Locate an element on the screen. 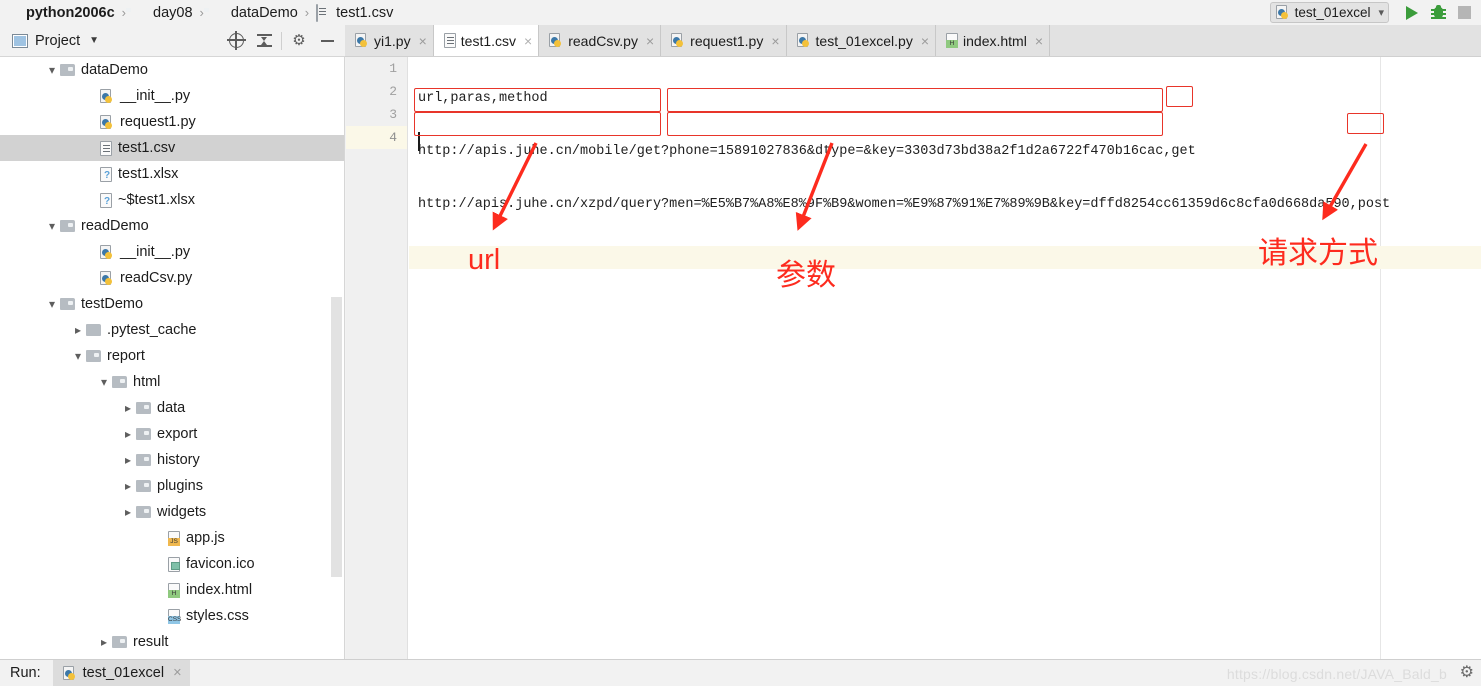  tree-node-datademo: ▾ dataDemo is located at coordinates (172, 70).